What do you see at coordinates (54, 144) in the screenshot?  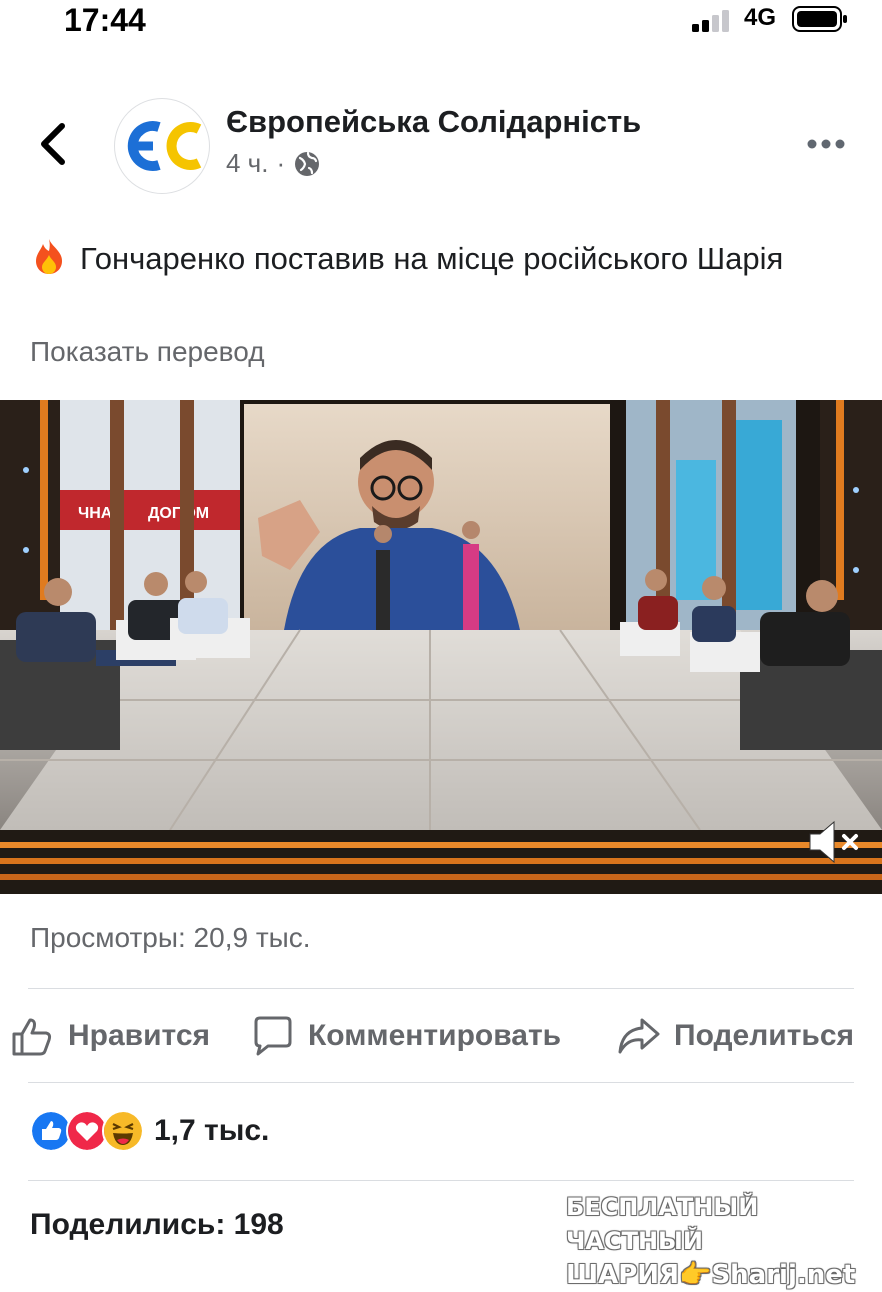 I see `chevron-left-icon` at bounding box center [54, 144].